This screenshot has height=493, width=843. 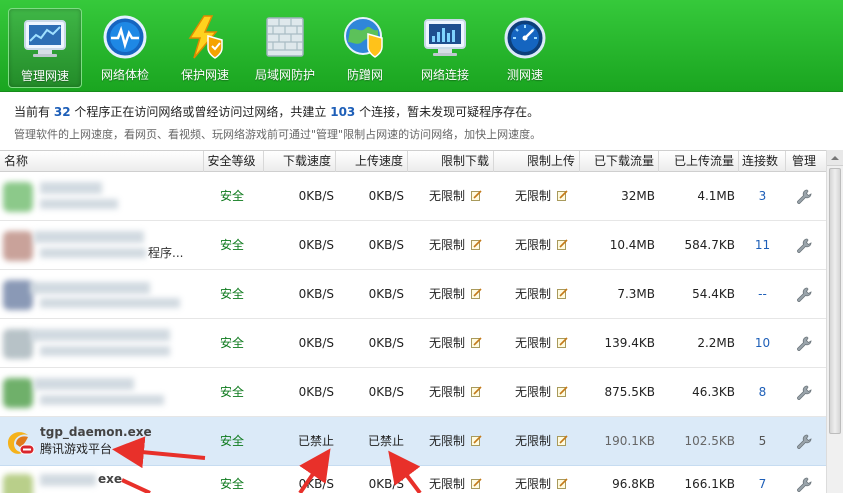 I want to click on connection-count-cell: 10, so click(x=762, y=343).